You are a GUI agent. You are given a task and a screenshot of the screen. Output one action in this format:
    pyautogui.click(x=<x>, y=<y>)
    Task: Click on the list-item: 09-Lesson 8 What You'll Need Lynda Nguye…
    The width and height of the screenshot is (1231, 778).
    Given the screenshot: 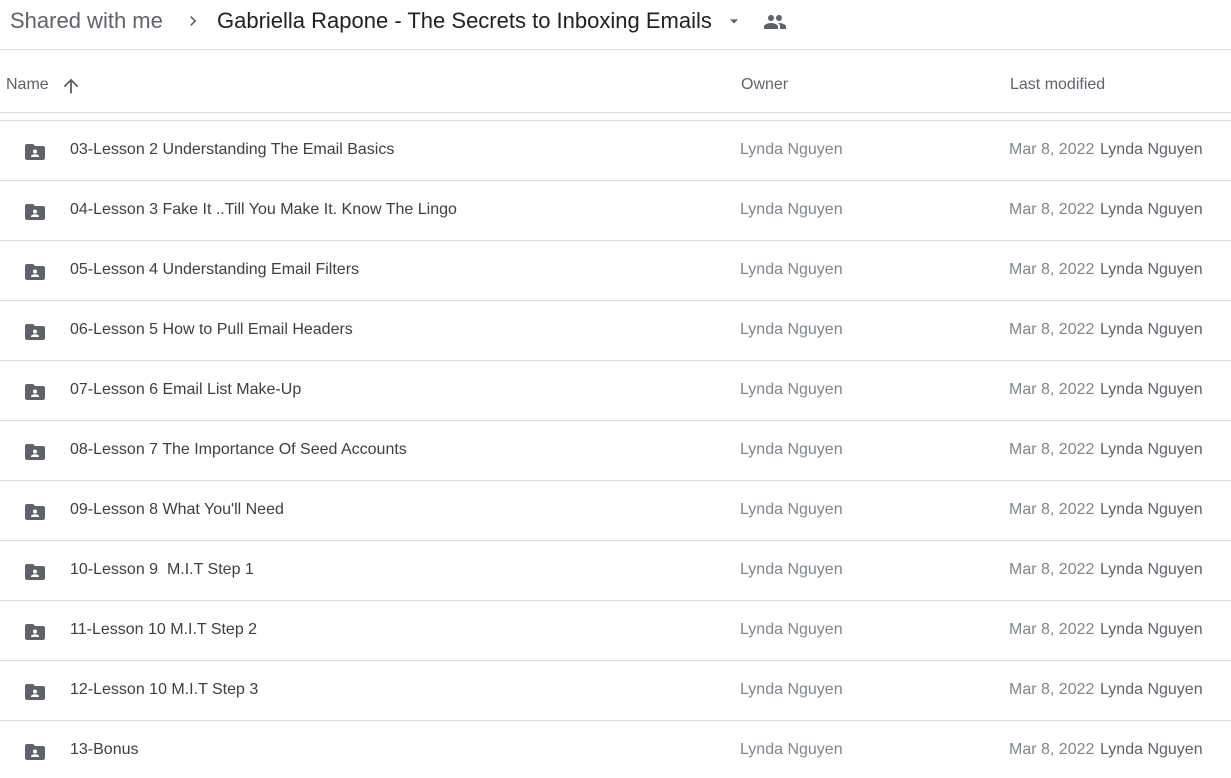 What is the action you would take?
    pyautogui.click(x=615, y=511)
    